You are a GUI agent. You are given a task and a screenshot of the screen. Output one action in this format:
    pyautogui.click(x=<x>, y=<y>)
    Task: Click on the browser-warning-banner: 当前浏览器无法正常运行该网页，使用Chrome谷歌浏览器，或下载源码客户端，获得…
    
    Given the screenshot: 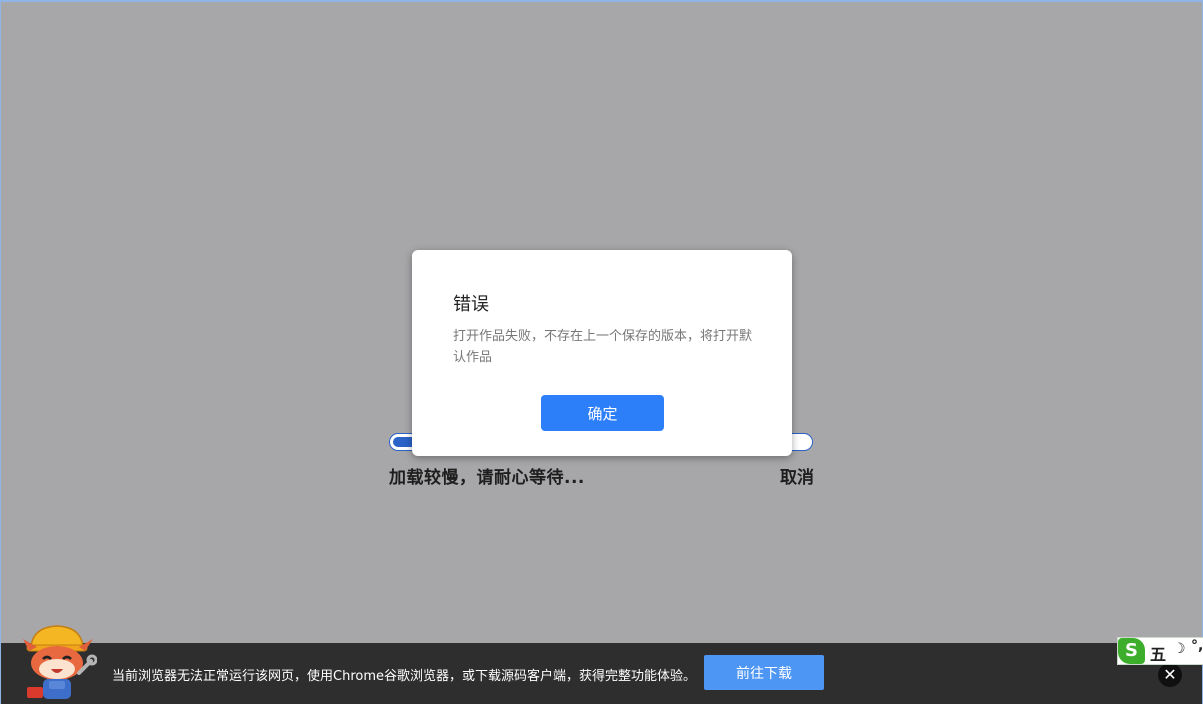 What is the action you would take?
    pyautogui.click(x=601, y=664)
    